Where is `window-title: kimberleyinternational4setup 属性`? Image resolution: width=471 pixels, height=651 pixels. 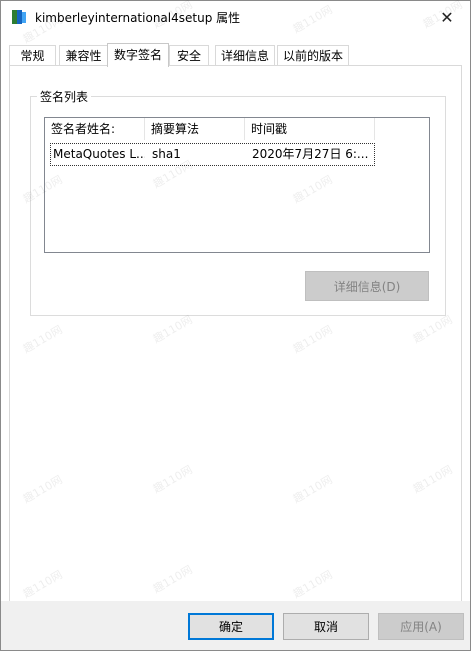
window-title: kimberleyinternational4setup 属性 is located at coordinates (138, 18).